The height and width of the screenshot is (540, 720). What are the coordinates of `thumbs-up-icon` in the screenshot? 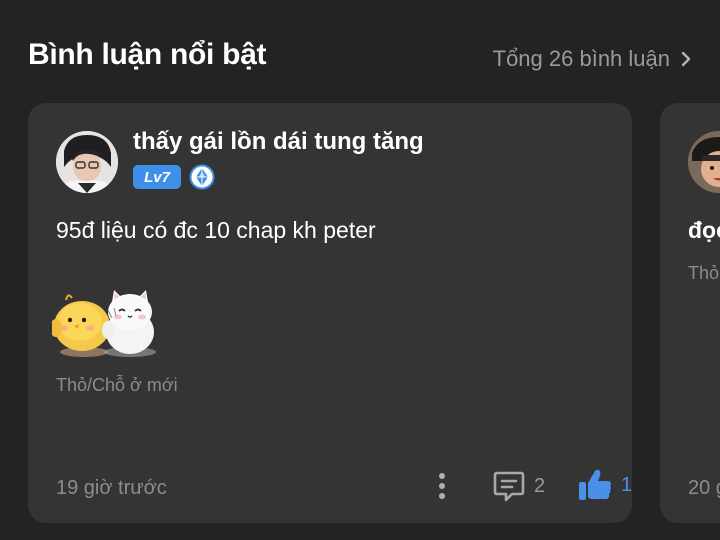 It's located at (595, 484).